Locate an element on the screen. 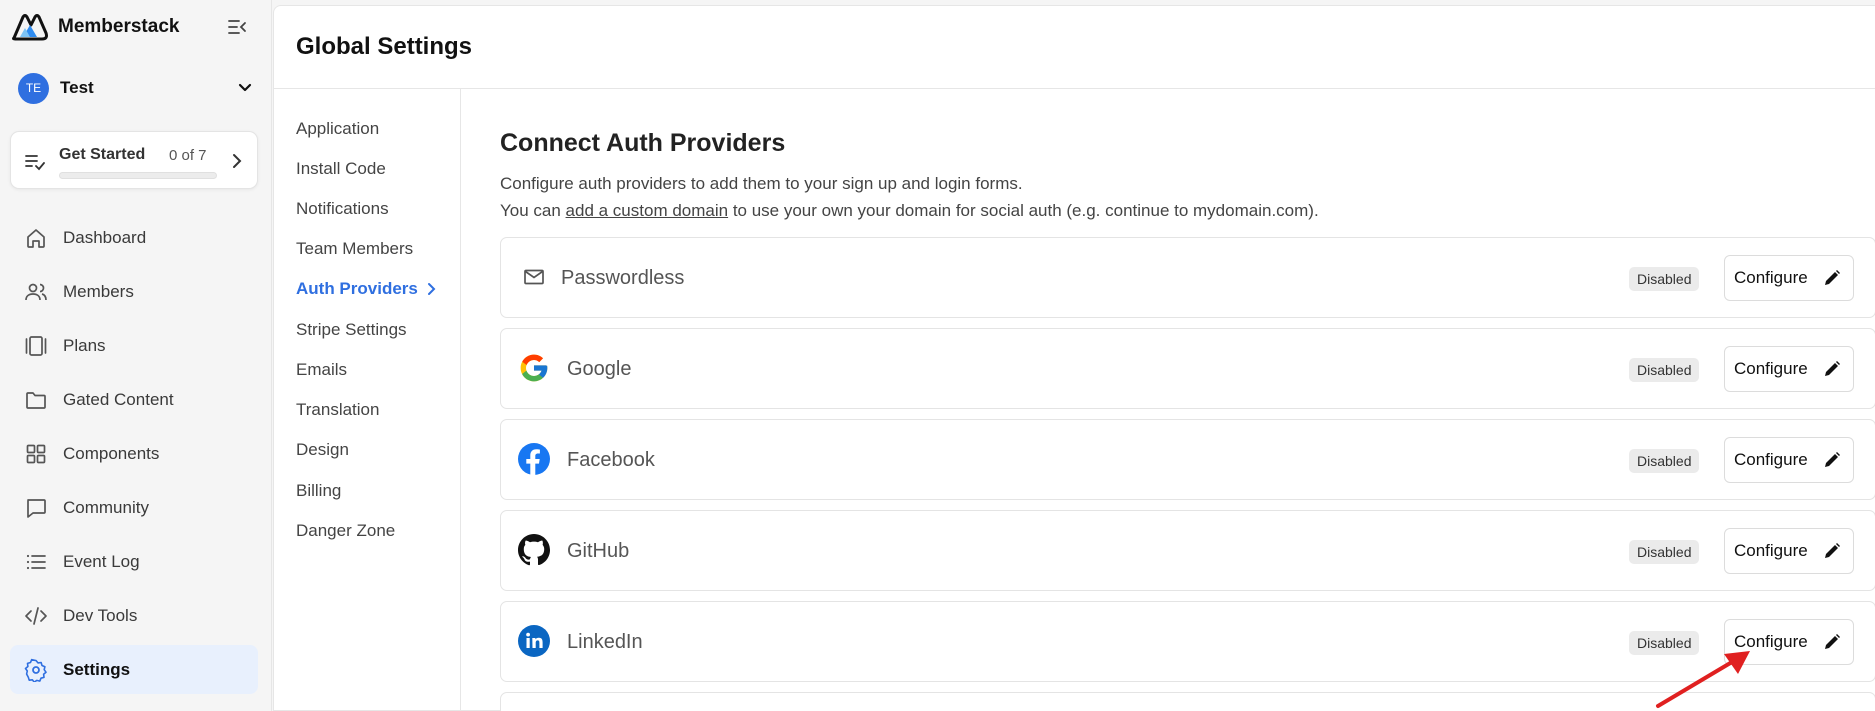 The height and width of the screenshot is (711, 1875). annotation-arrow-icon is located at coordinates (1703, 679).